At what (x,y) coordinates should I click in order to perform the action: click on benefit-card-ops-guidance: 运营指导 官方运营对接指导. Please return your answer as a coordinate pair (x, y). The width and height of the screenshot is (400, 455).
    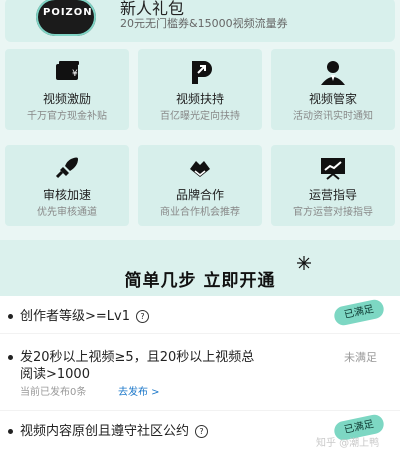
    Looking at the image, I should click on (333, 185).